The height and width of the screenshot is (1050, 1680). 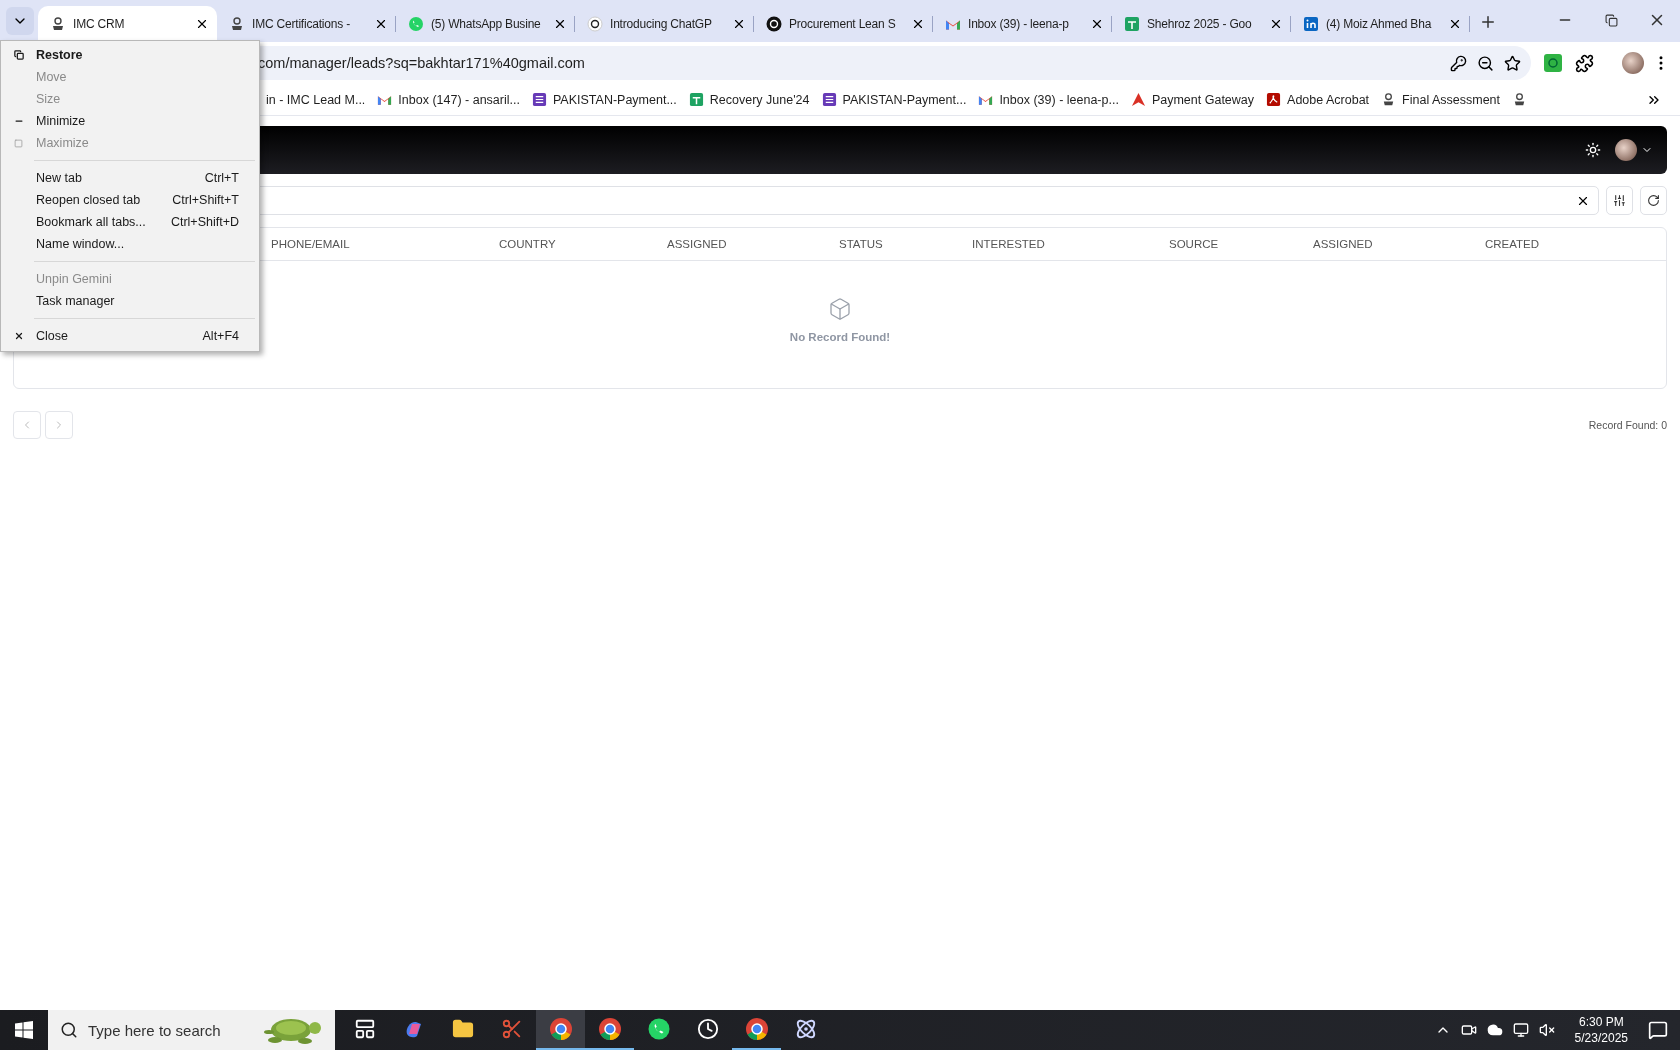 What do you see at coordinates (130, 336) in the screenshot?
I see `menu-item: Close Alt+F4` at bounding box center [130, 336].